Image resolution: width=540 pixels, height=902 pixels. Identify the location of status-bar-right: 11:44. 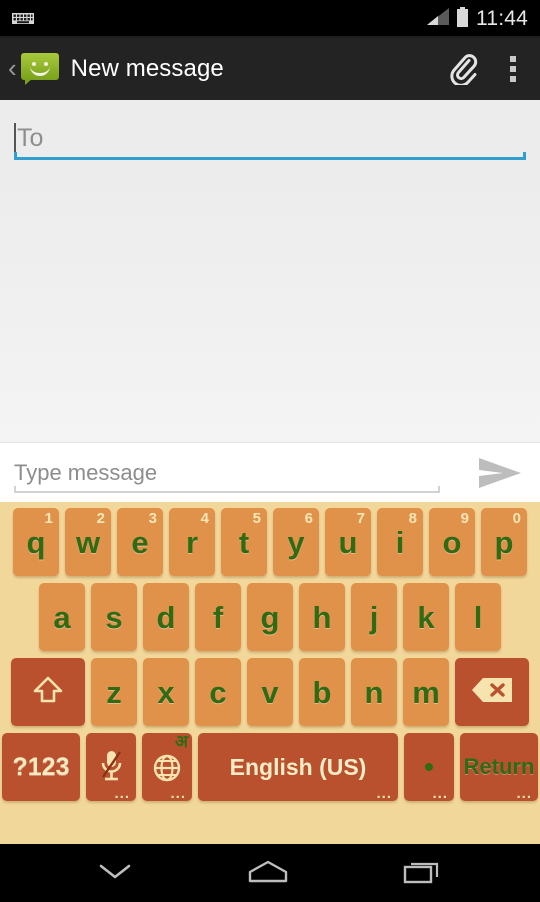
(477, 19).